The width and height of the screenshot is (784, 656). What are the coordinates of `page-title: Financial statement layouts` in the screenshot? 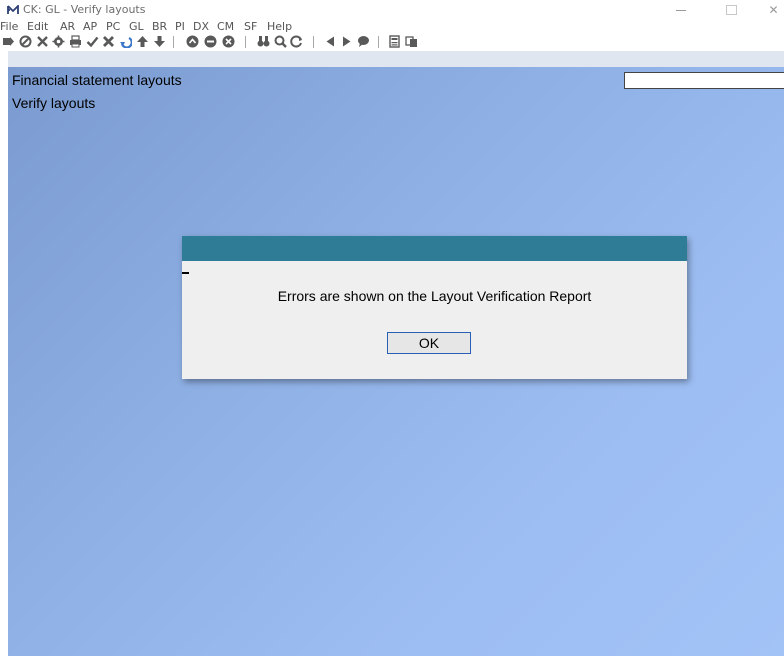 It's located at (97, 80).